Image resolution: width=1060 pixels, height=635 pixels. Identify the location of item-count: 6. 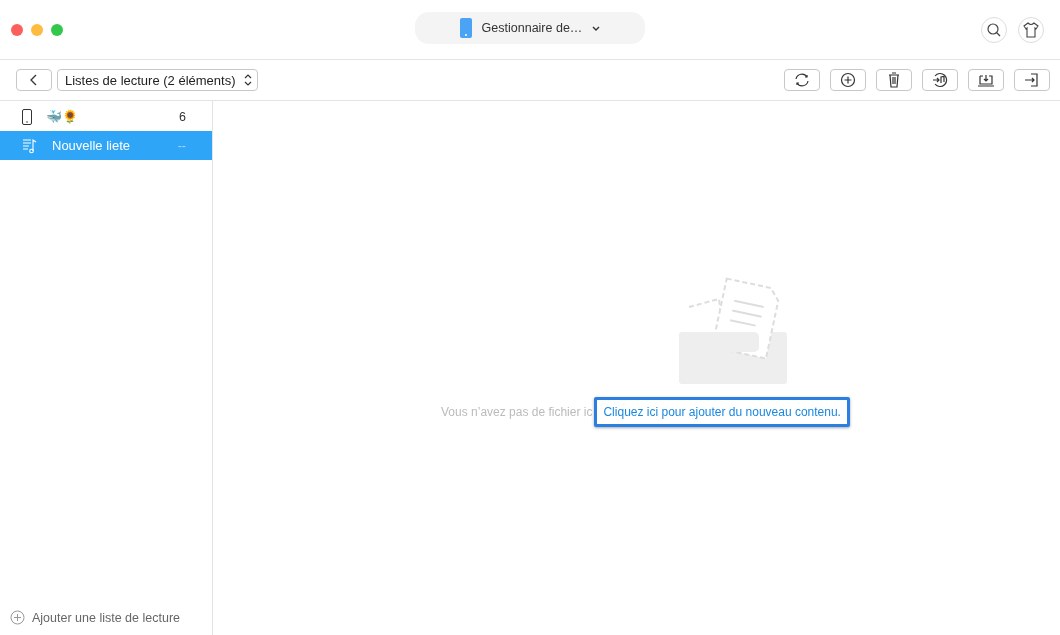
(182, 116).